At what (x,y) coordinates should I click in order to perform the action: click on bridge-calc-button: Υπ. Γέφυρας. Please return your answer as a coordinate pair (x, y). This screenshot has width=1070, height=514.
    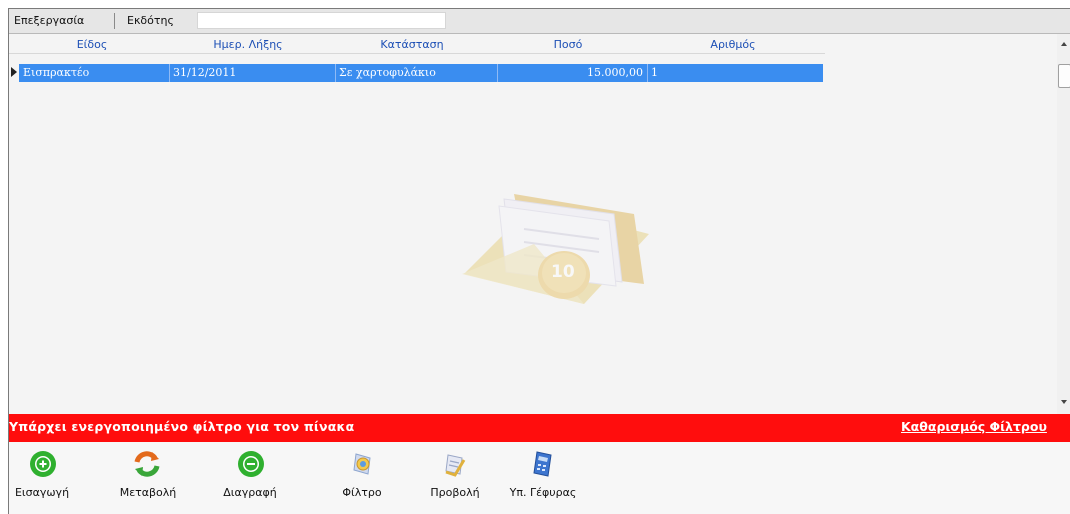
    Looking at the image, I should click on (543, 476).